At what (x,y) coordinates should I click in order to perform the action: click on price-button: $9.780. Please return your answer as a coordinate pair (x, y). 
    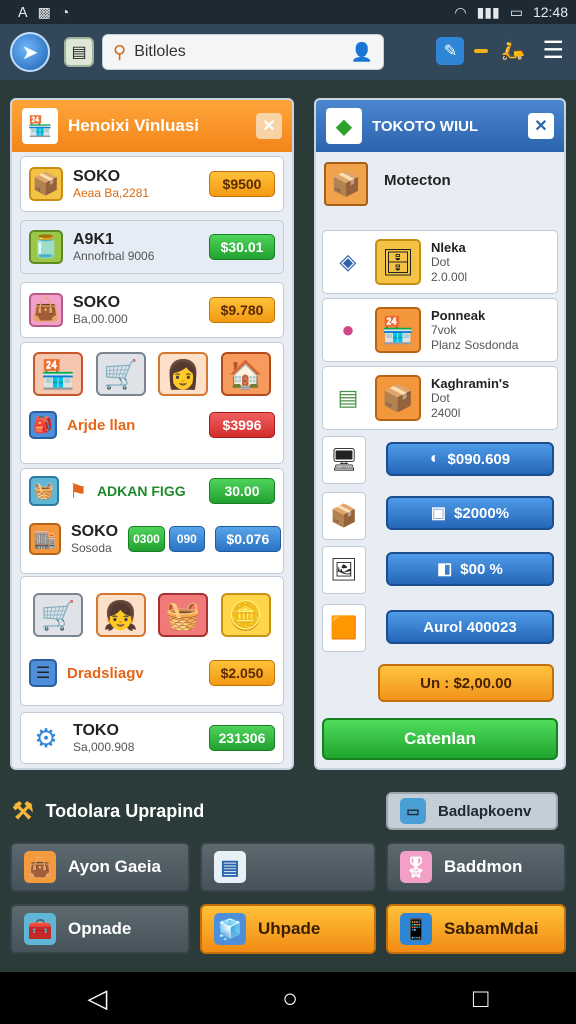
    Looking at the image, I should click on (242, 310).